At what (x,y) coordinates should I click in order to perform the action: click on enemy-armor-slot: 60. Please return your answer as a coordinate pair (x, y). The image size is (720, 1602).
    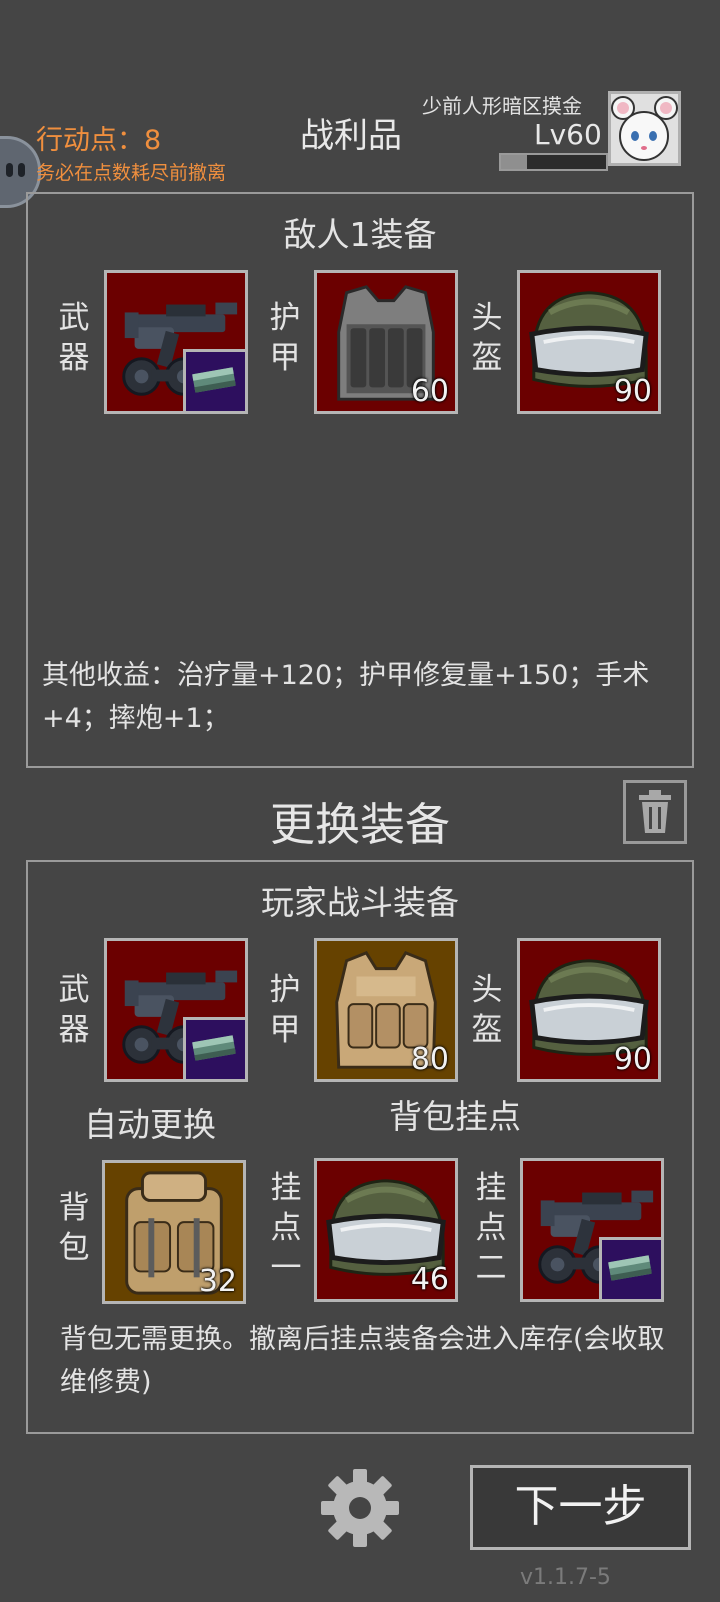
    Looking at the image, I should click on (386, 342).